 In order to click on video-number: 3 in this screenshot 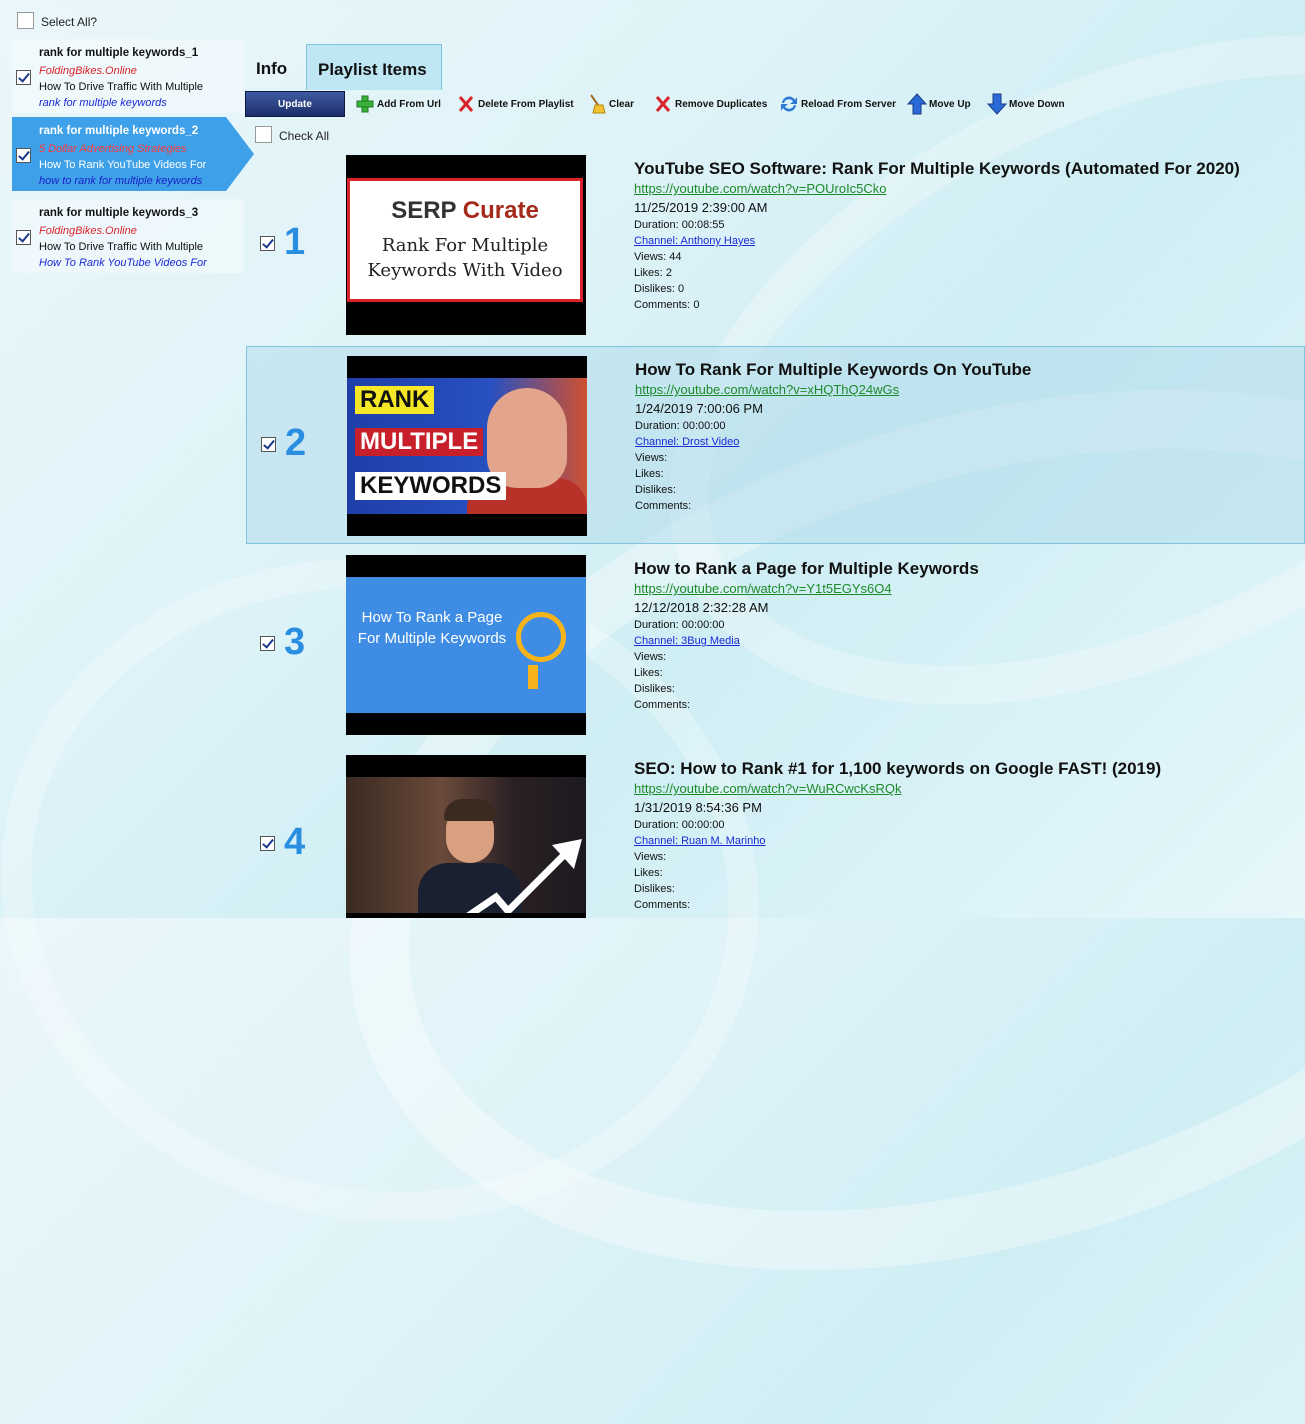, I will do `click(295, 642)`.